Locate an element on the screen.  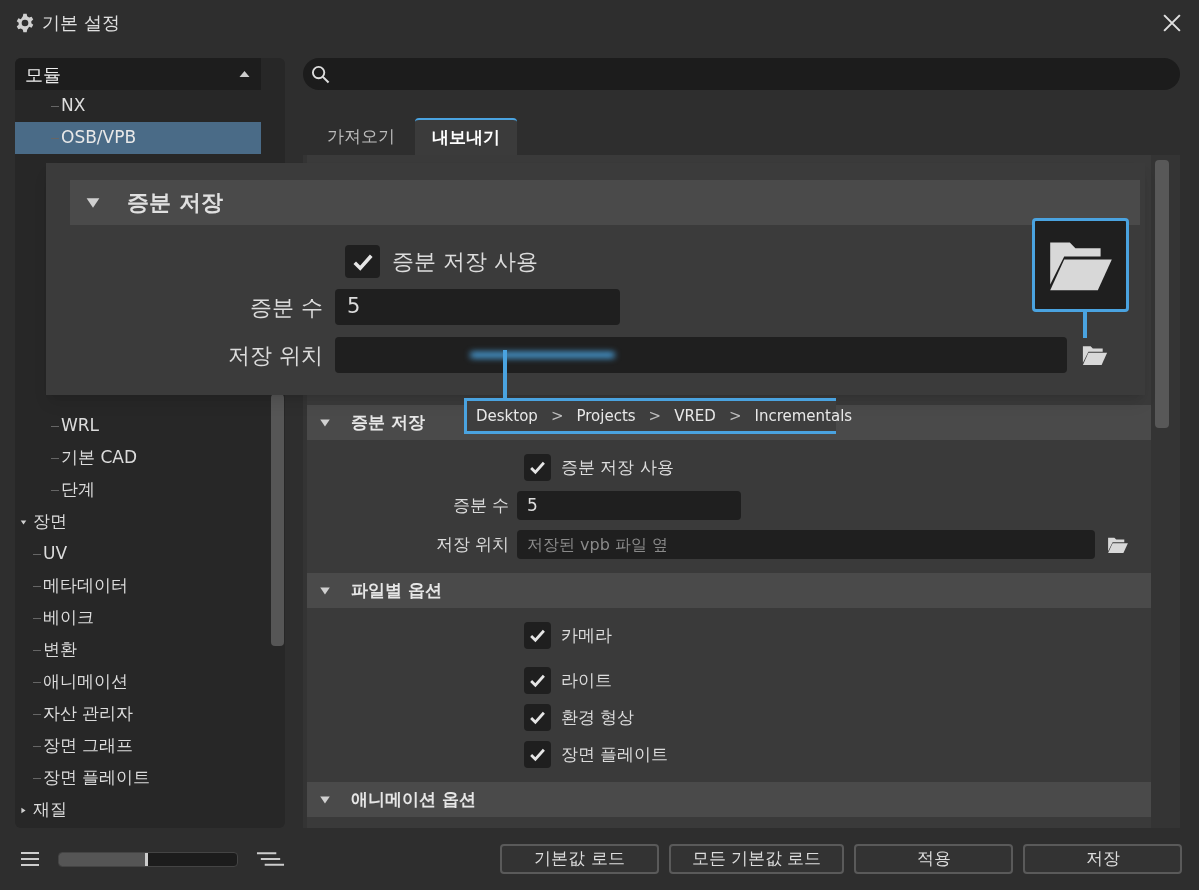
section-header: 증분 저장 is located at coordinates (605, 202).